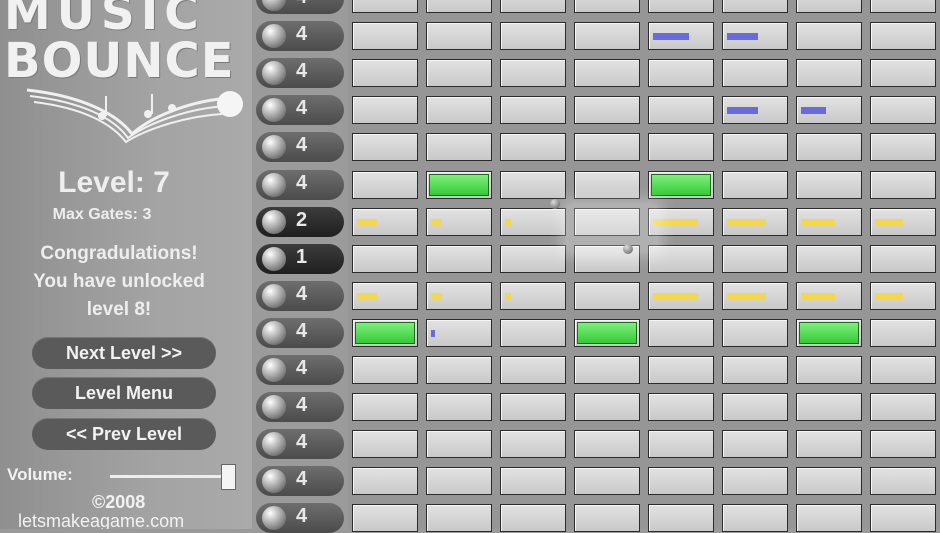  Describe the element at coordinates (101, 520) in the screenshot. I see `website-link: letsmakeagame.com` at that location.